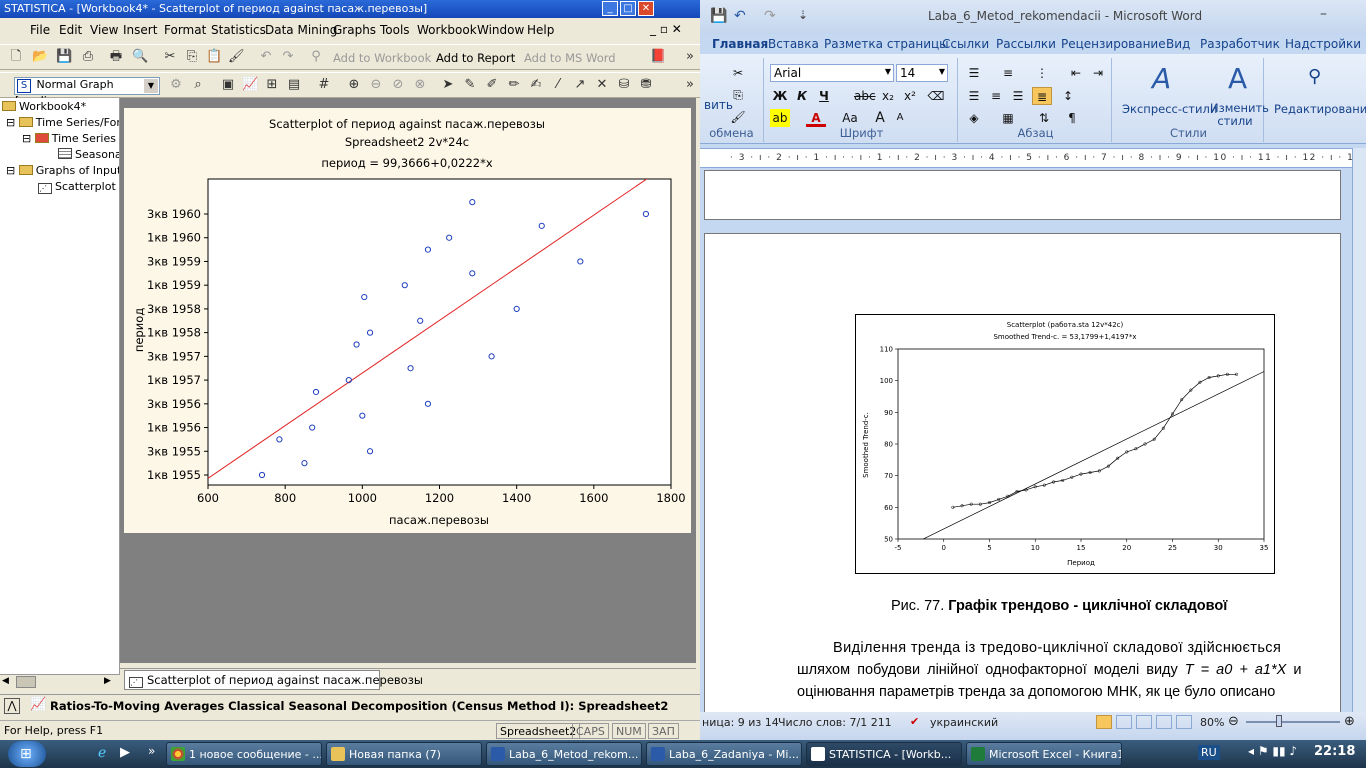 Image resolution: width=1366 pixels, height=768 pixels. Describe the element at coordinates (914, 721) in the screenshot. I see `spelling-icon: ✔` at that location.